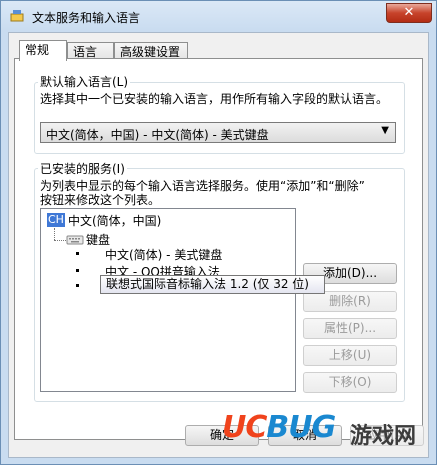 The height and width of the screenshot is (465, 437). Describe the element at coordinates (385, 130) in the screenshot. I see `chevron-down-icon: ▼` at that location.